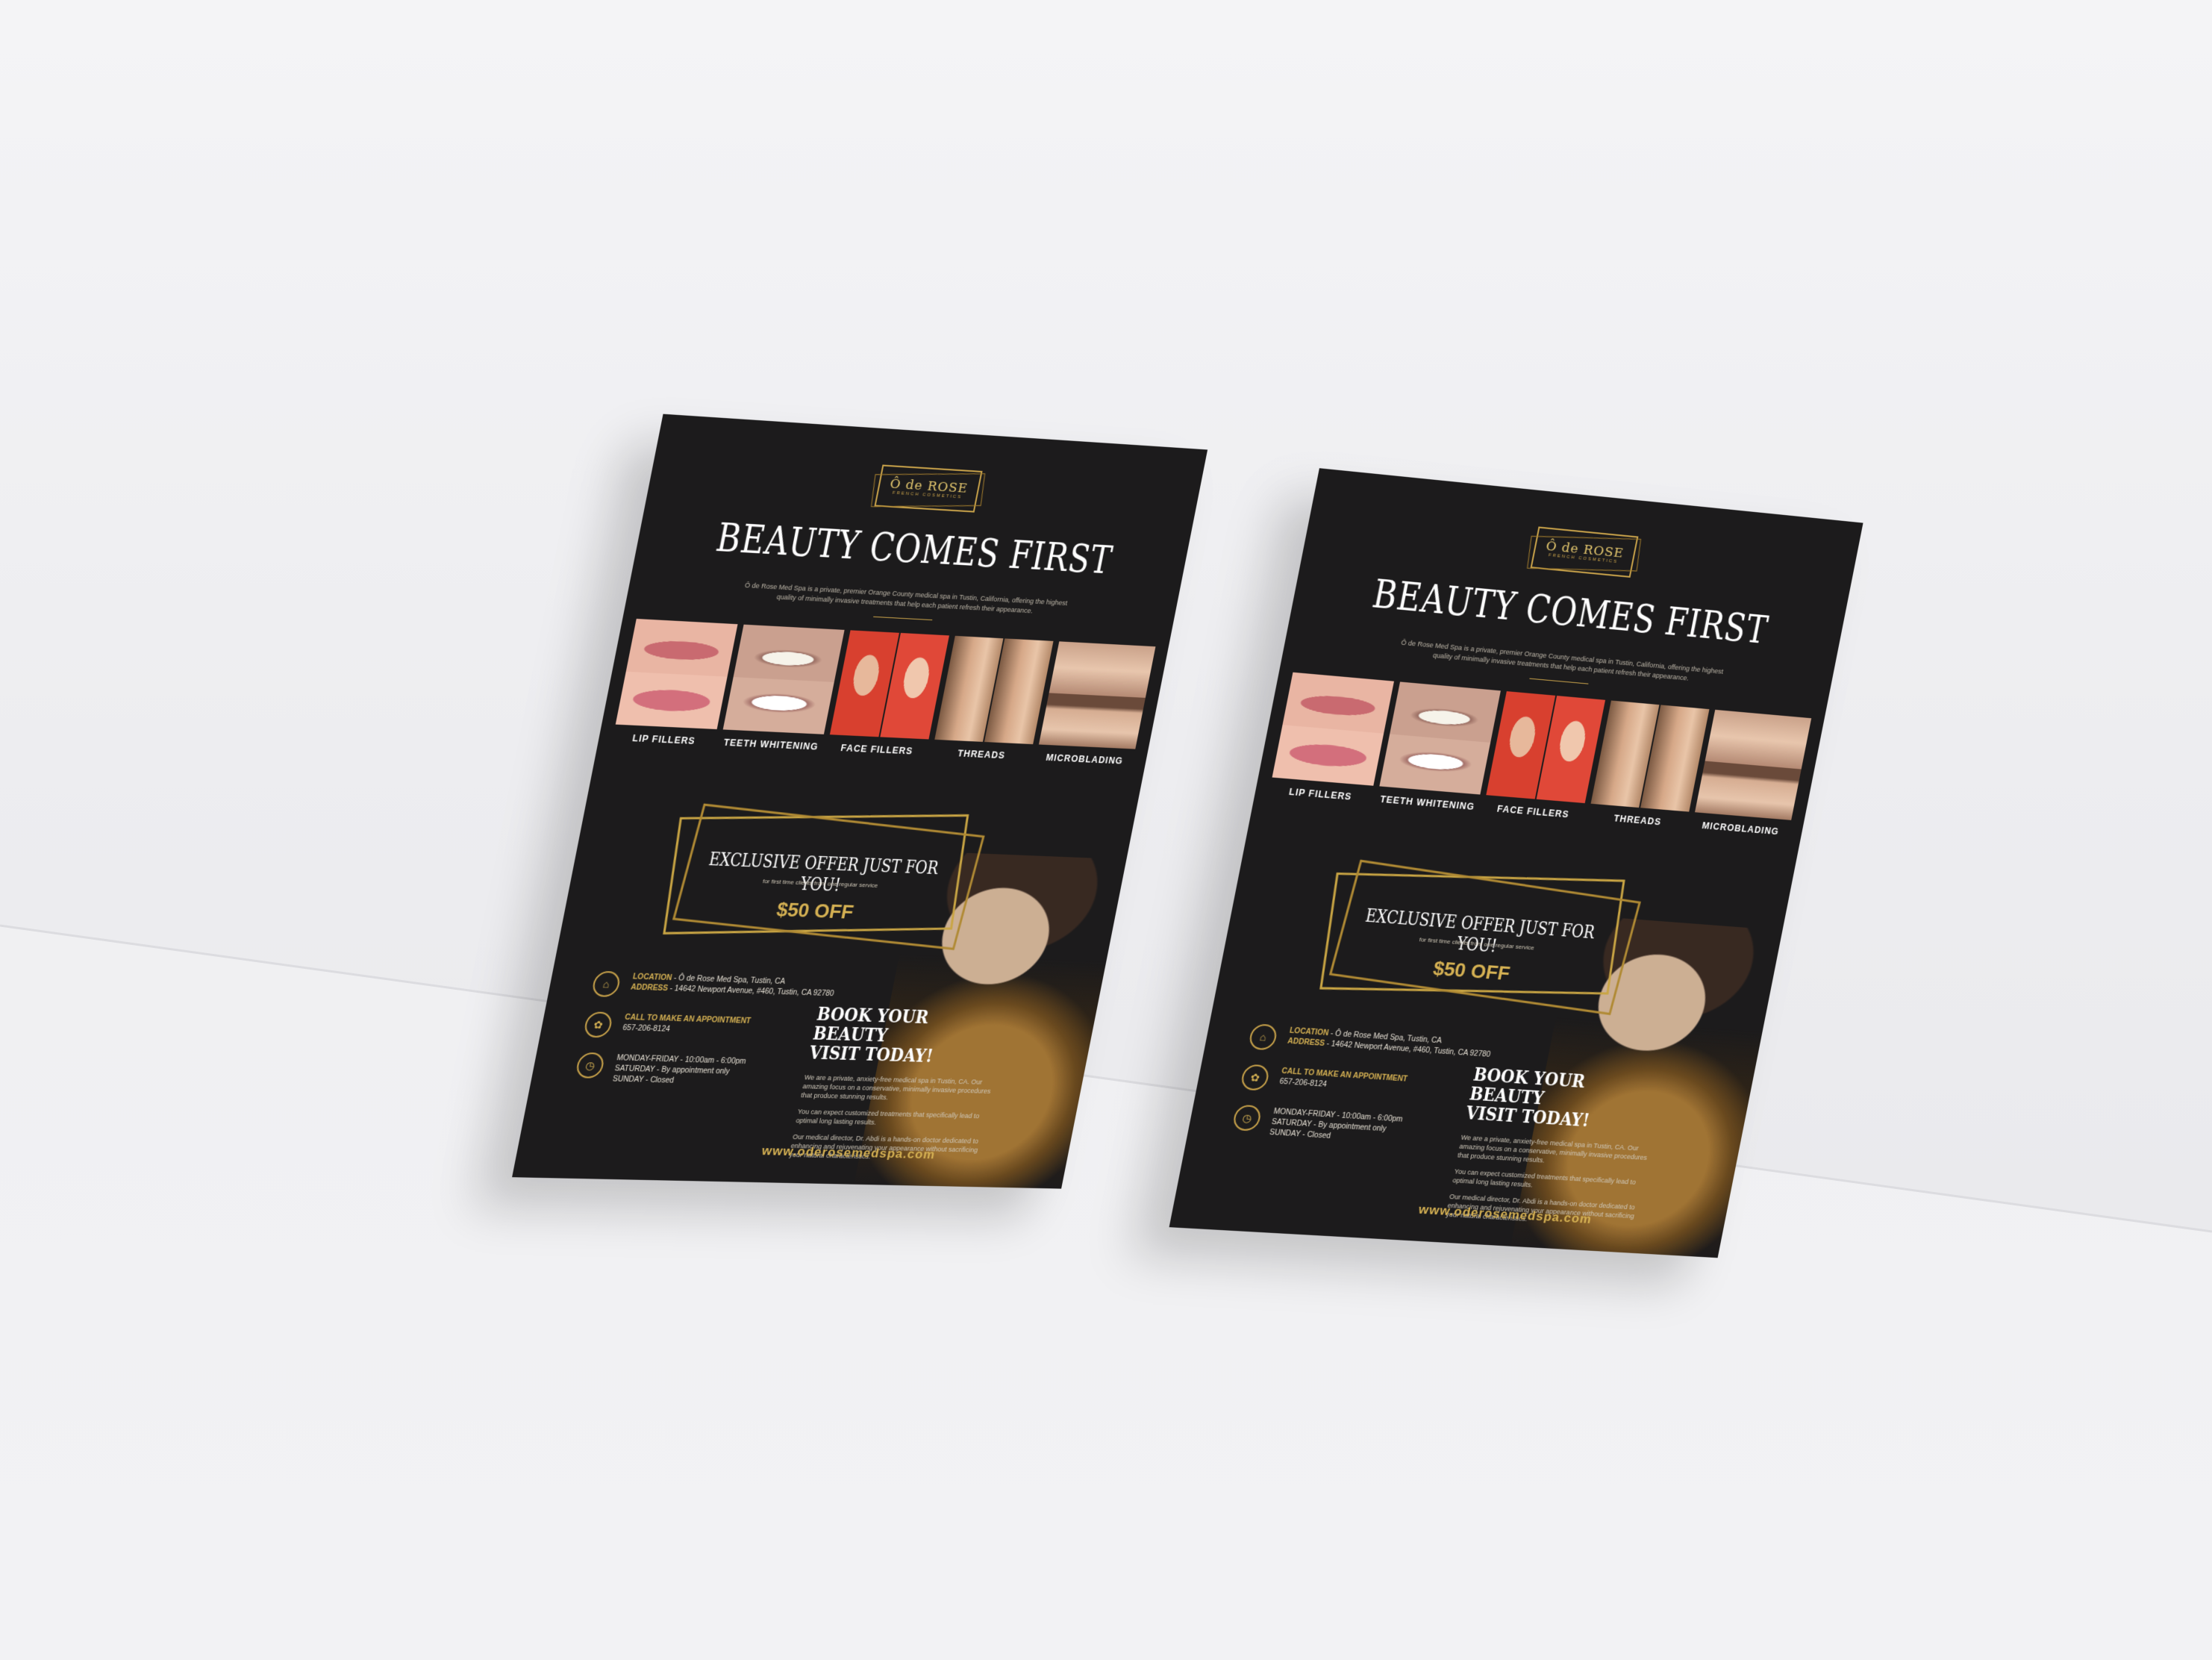 This screenshot has height=1660, width=2212. Describe the element at coordinates (688, 1020) in the screenshot. I see `call-label: CALL TO MAKE AN APPOINTMENT` at that location.